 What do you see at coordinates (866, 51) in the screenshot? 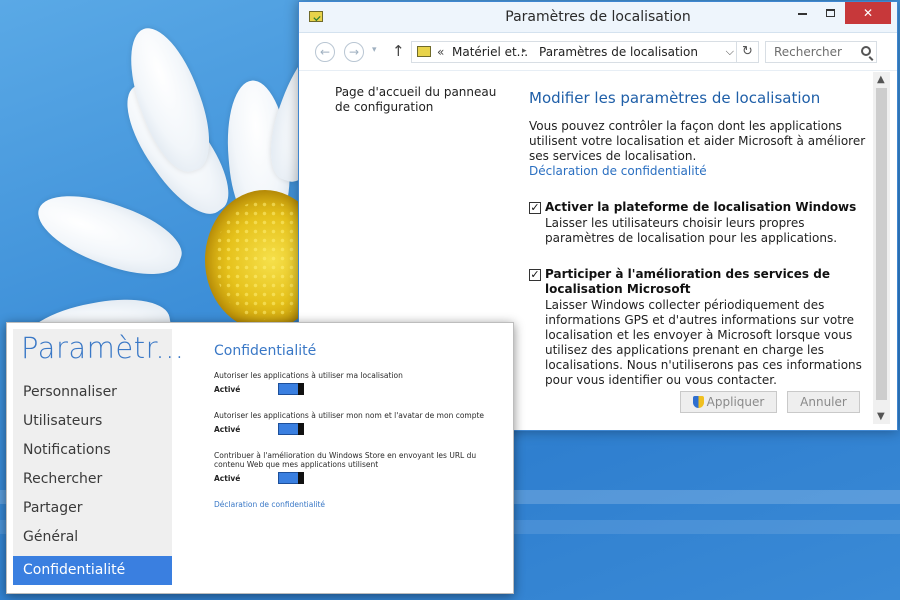
I see `search-icon` at bounding box center [866, 51].